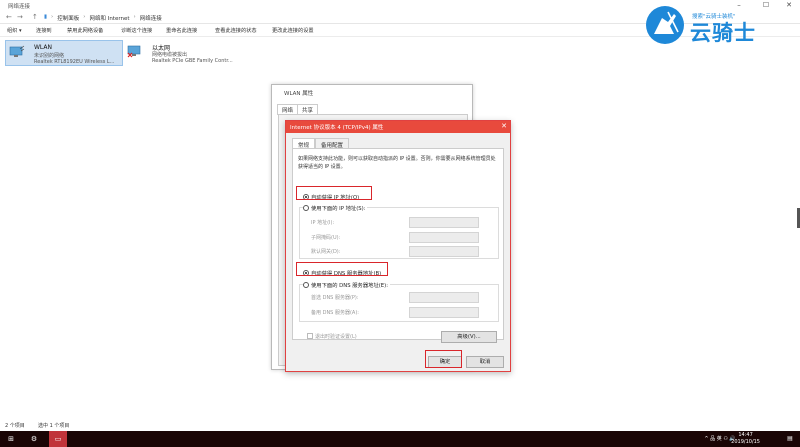 The height and width of the screenshot is (447, 800). I want to click on status-bar: 2 个项目 选中 1 个项目, so click(400, 425).